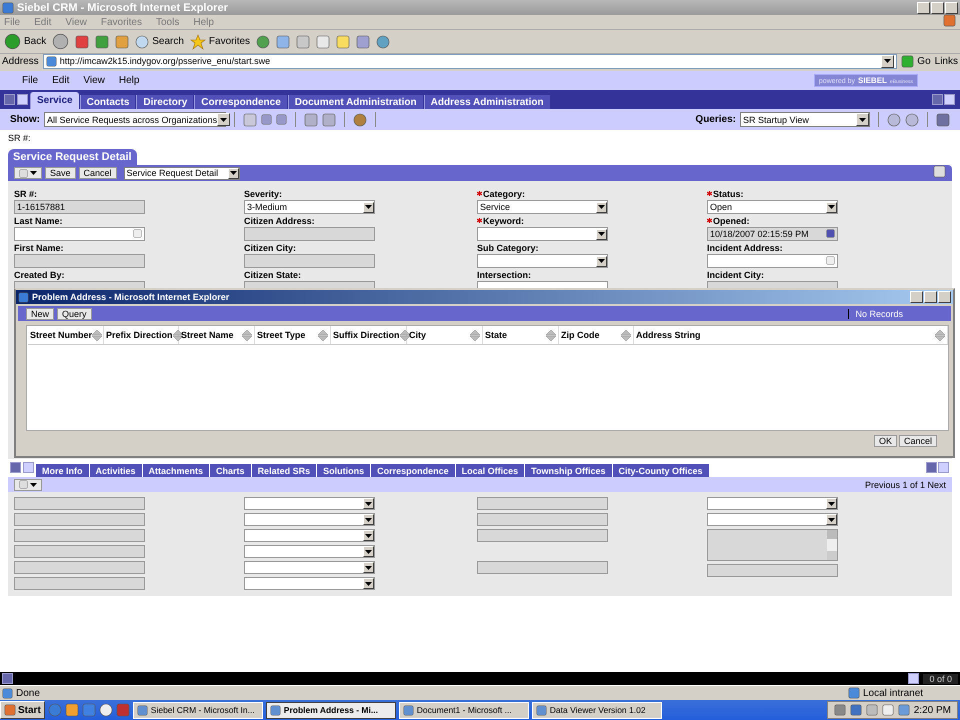 The width and height of the screenshot is (960, 720). I want to click on toolbar-button: Search, so click(159, 41).